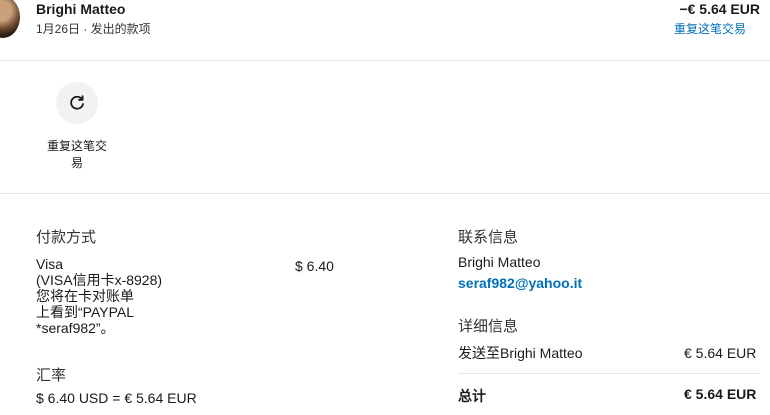 Image resolution: width=770 pixels, height=415 pixels. I want to click on section-divider, so click(385, 193).